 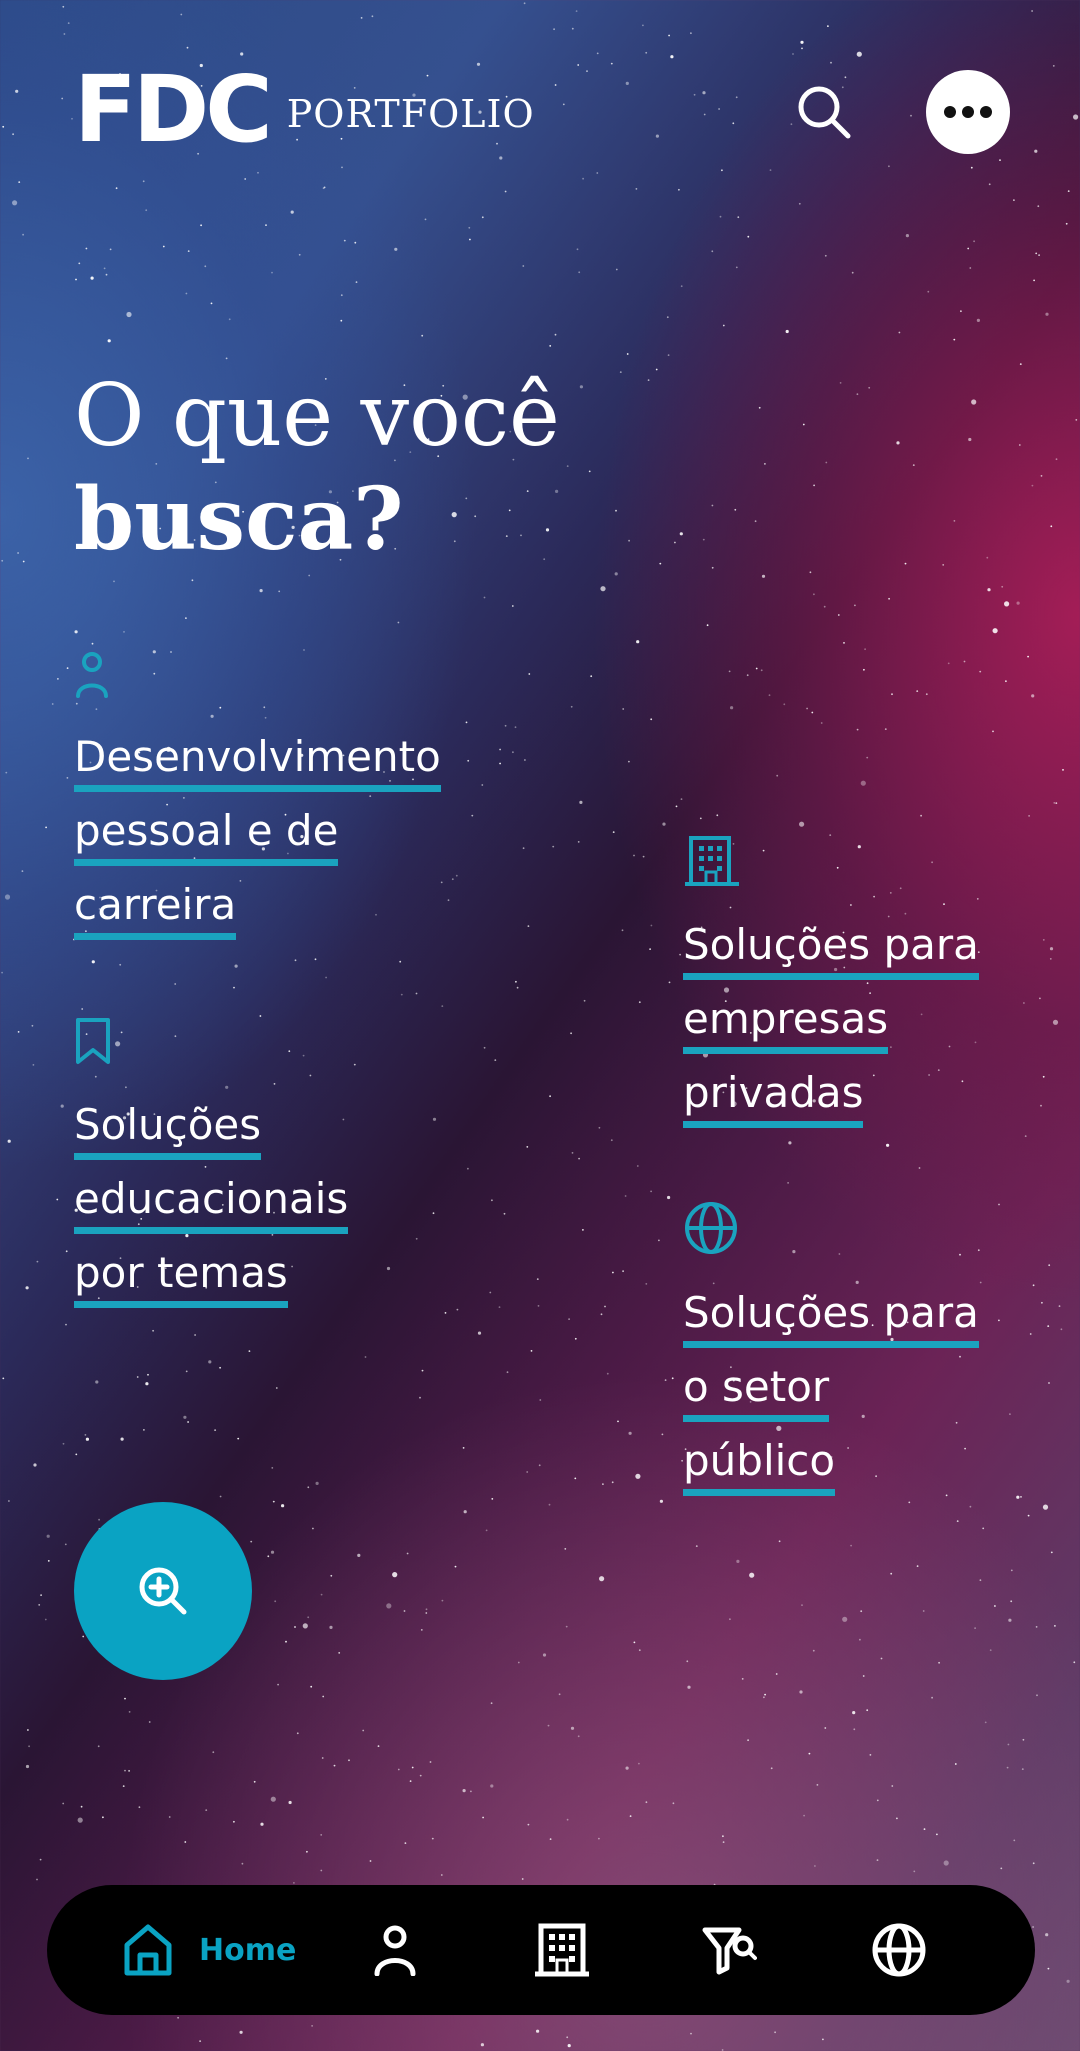 I want to click on filter-icon, so click(x=729, y=1951).